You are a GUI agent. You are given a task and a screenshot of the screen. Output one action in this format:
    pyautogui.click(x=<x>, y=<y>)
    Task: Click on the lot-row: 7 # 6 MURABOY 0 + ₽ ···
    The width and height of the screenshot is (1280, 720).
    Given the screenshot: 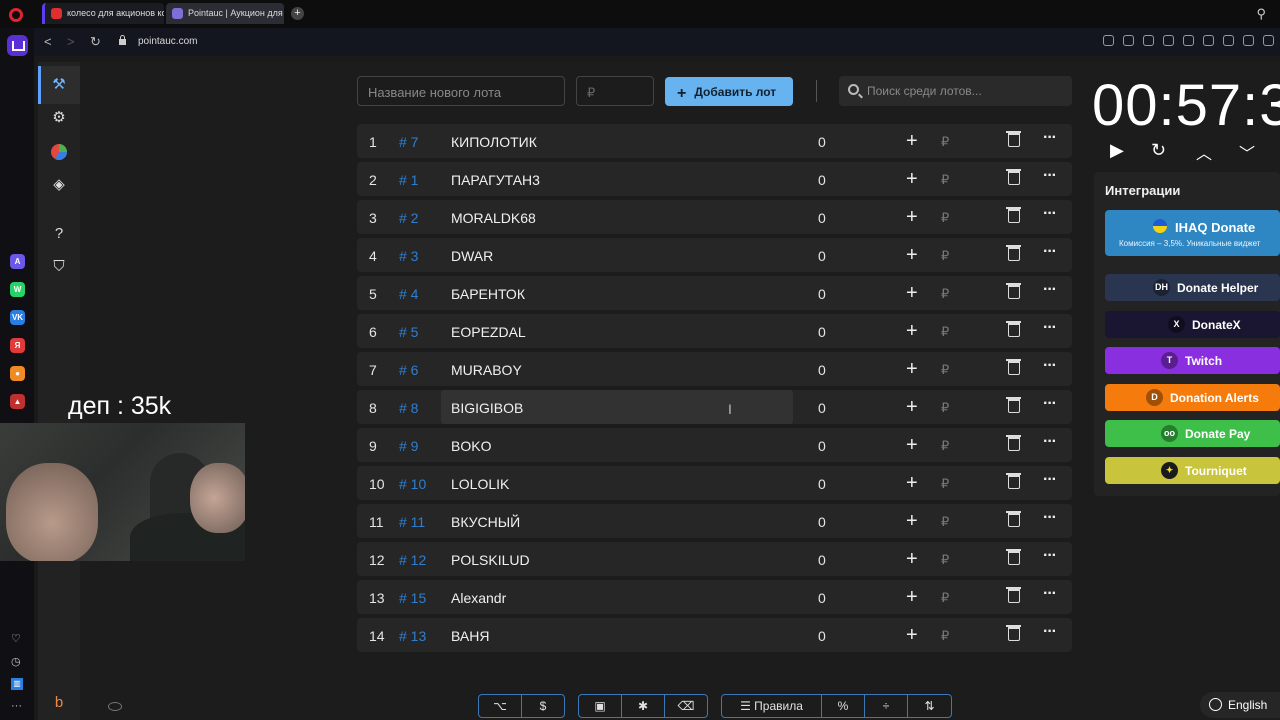 What is the action you would take?
    pyautogui.click(x=714, y=369)
    